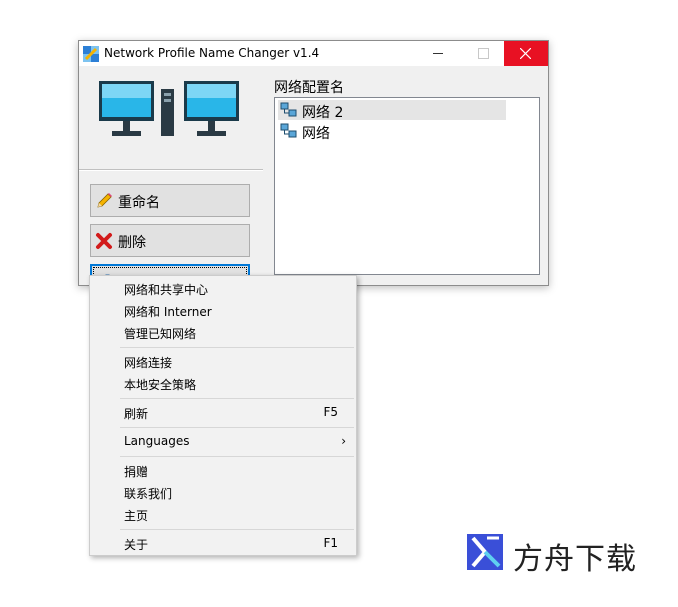  What do you see at coordinates (170, 200) in the screenshot?
I see `rename-button: 重命名` at bounding box center [170, 200].